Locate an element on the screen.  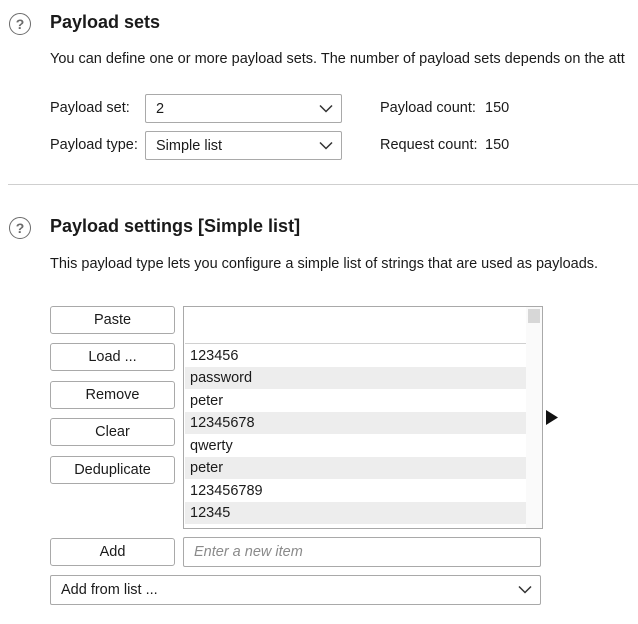
remove-button: Remove is located at coordinates (112, 395).